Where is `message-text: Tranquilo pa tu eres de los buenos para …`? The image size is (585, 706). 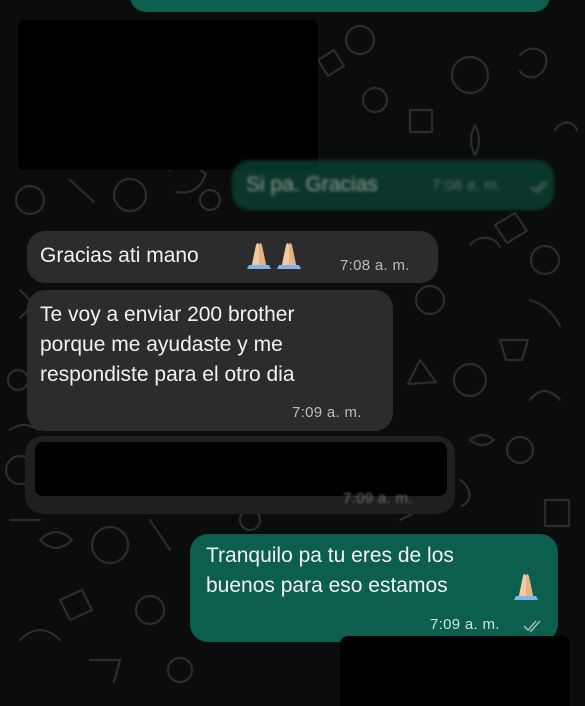
message-text: Tranquilo pa tu eres de los buenos para … is located at coordinates (330, 570).